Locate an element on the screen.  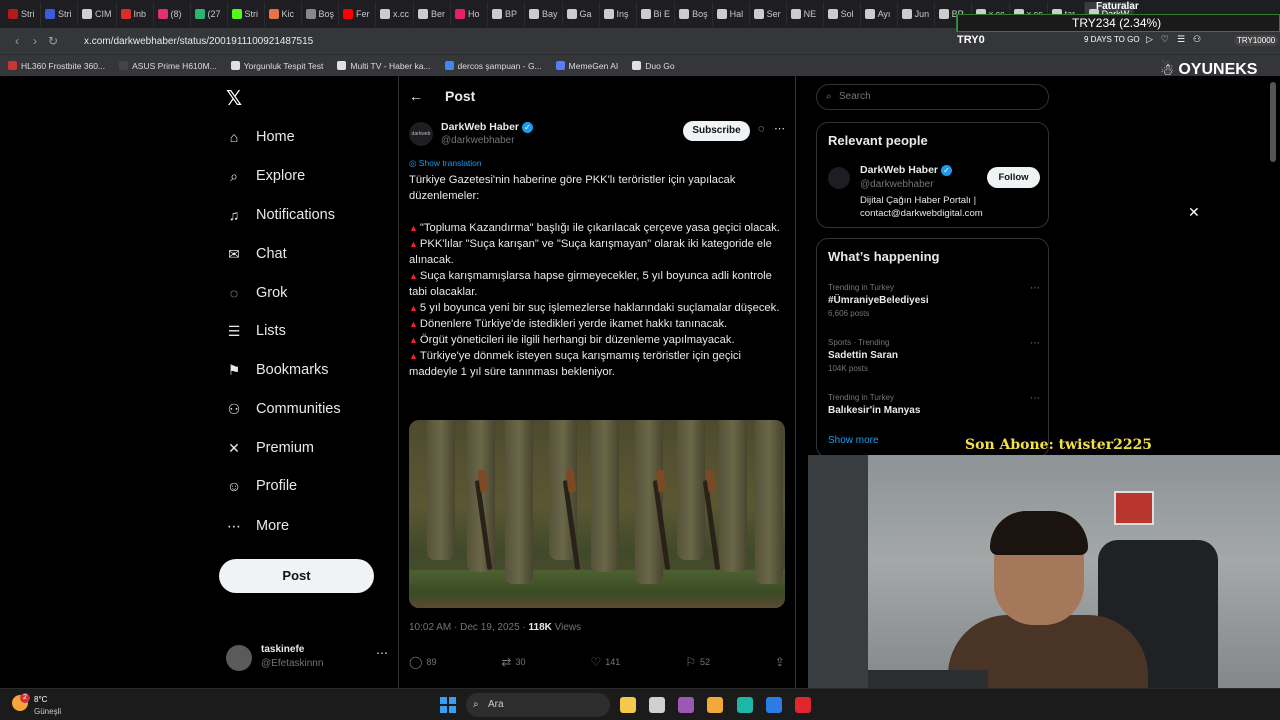
sidebar-item-profile: ☺ Profile is located at coordinates (261, 486).